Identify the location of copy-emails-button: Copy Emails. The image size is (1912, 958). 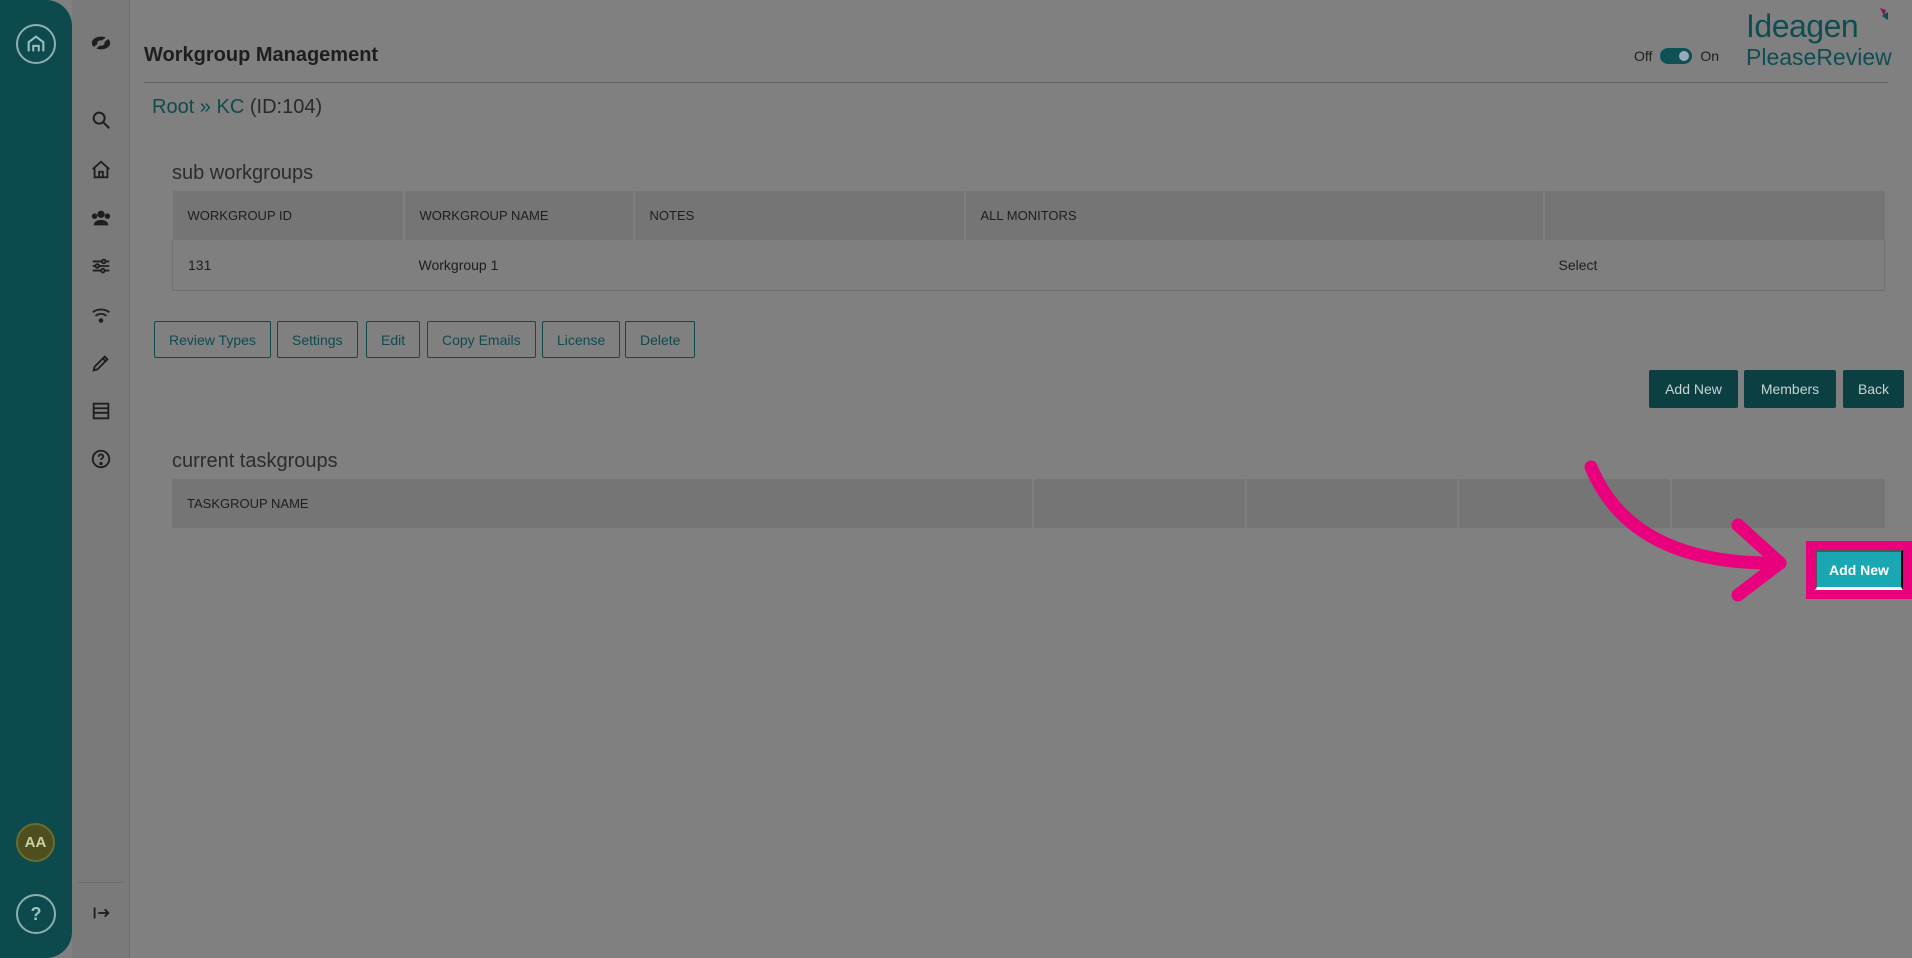
(481, 339).